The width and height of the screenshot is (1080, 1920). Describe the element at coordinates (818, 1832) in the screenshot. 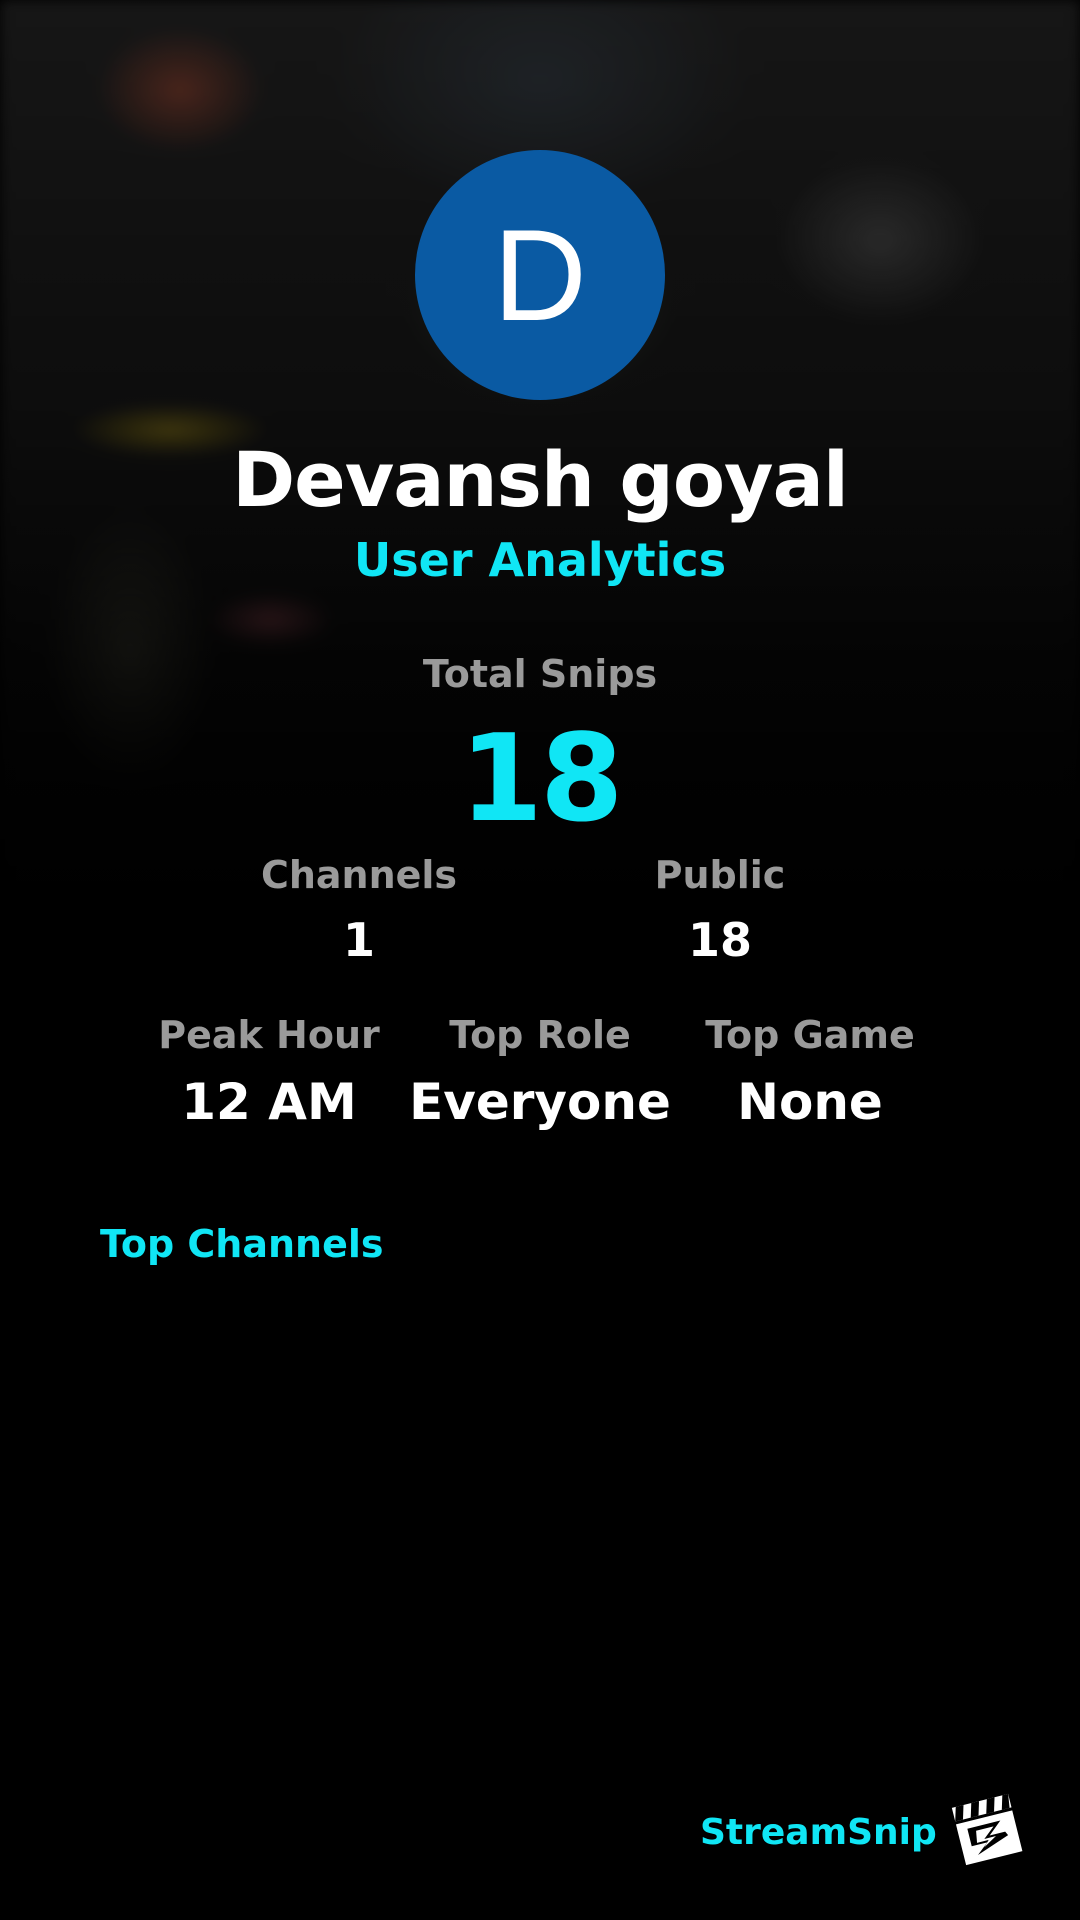

I see `brand-name: StreamSnip` at that location.